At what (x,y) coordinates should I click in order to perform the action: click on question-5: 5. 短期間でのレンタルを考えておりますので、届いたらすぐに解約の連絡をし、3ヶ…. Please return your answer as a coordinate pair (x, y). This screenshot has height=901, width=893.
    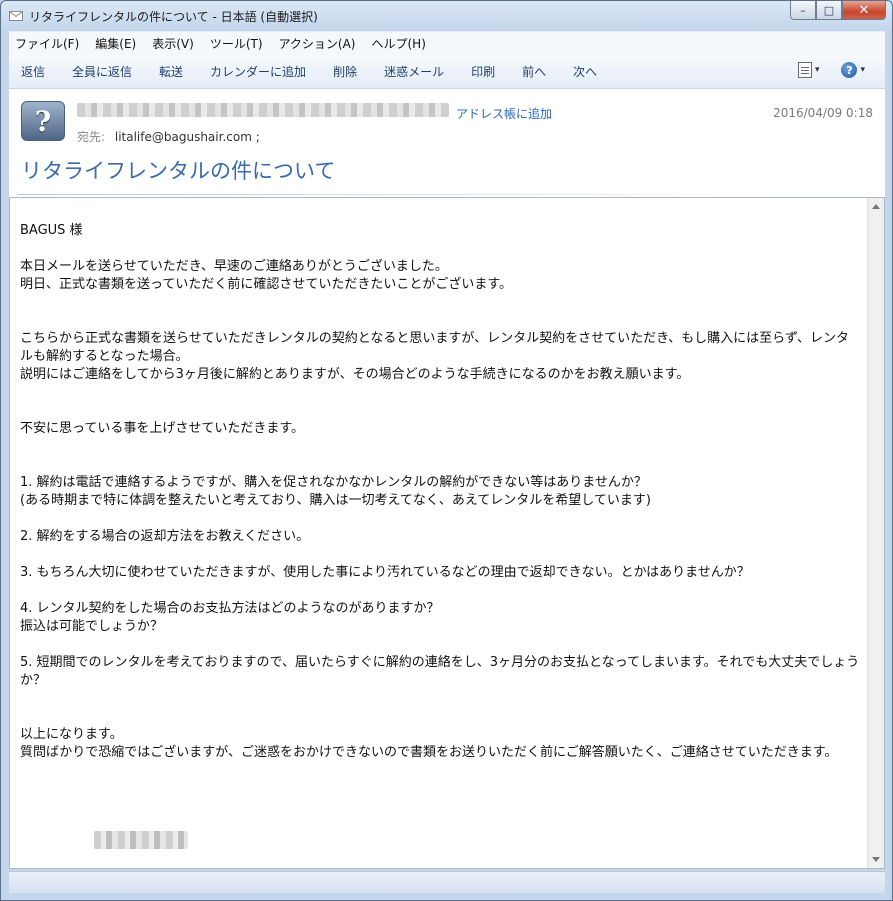
    Looking at the image, I should click on (440, 671).